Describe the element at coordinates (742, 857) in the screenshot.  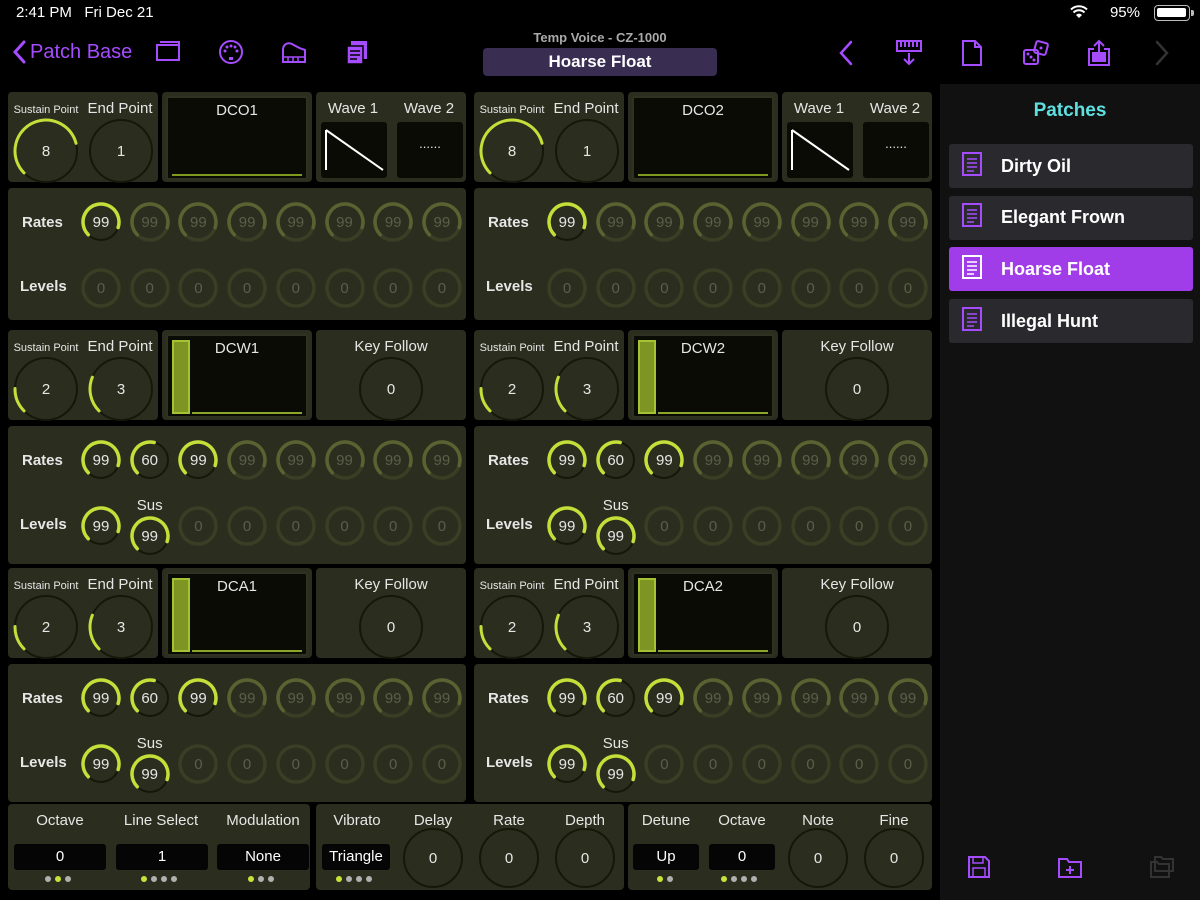
I see `detune-octave-select: 0` at that location.